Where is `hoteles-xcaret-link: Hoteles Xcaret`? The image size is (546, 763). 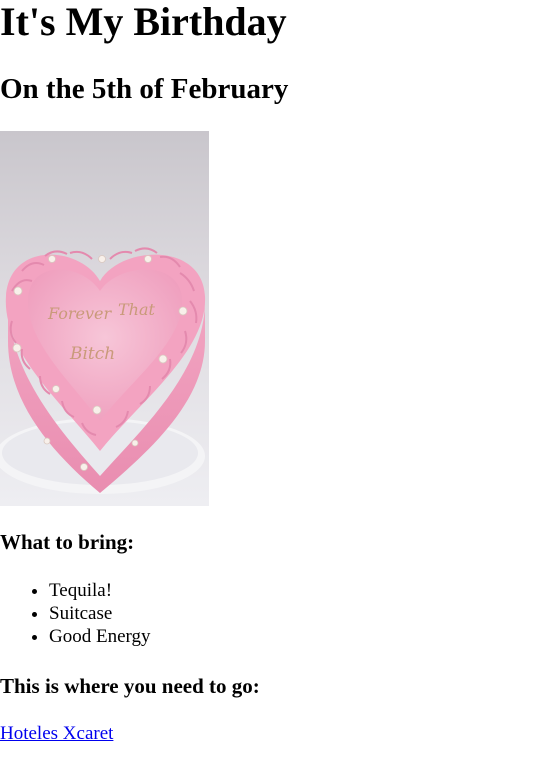
hoteles-xcaret-link: Hoteles Xcaret is located at coordinates (56, 733).